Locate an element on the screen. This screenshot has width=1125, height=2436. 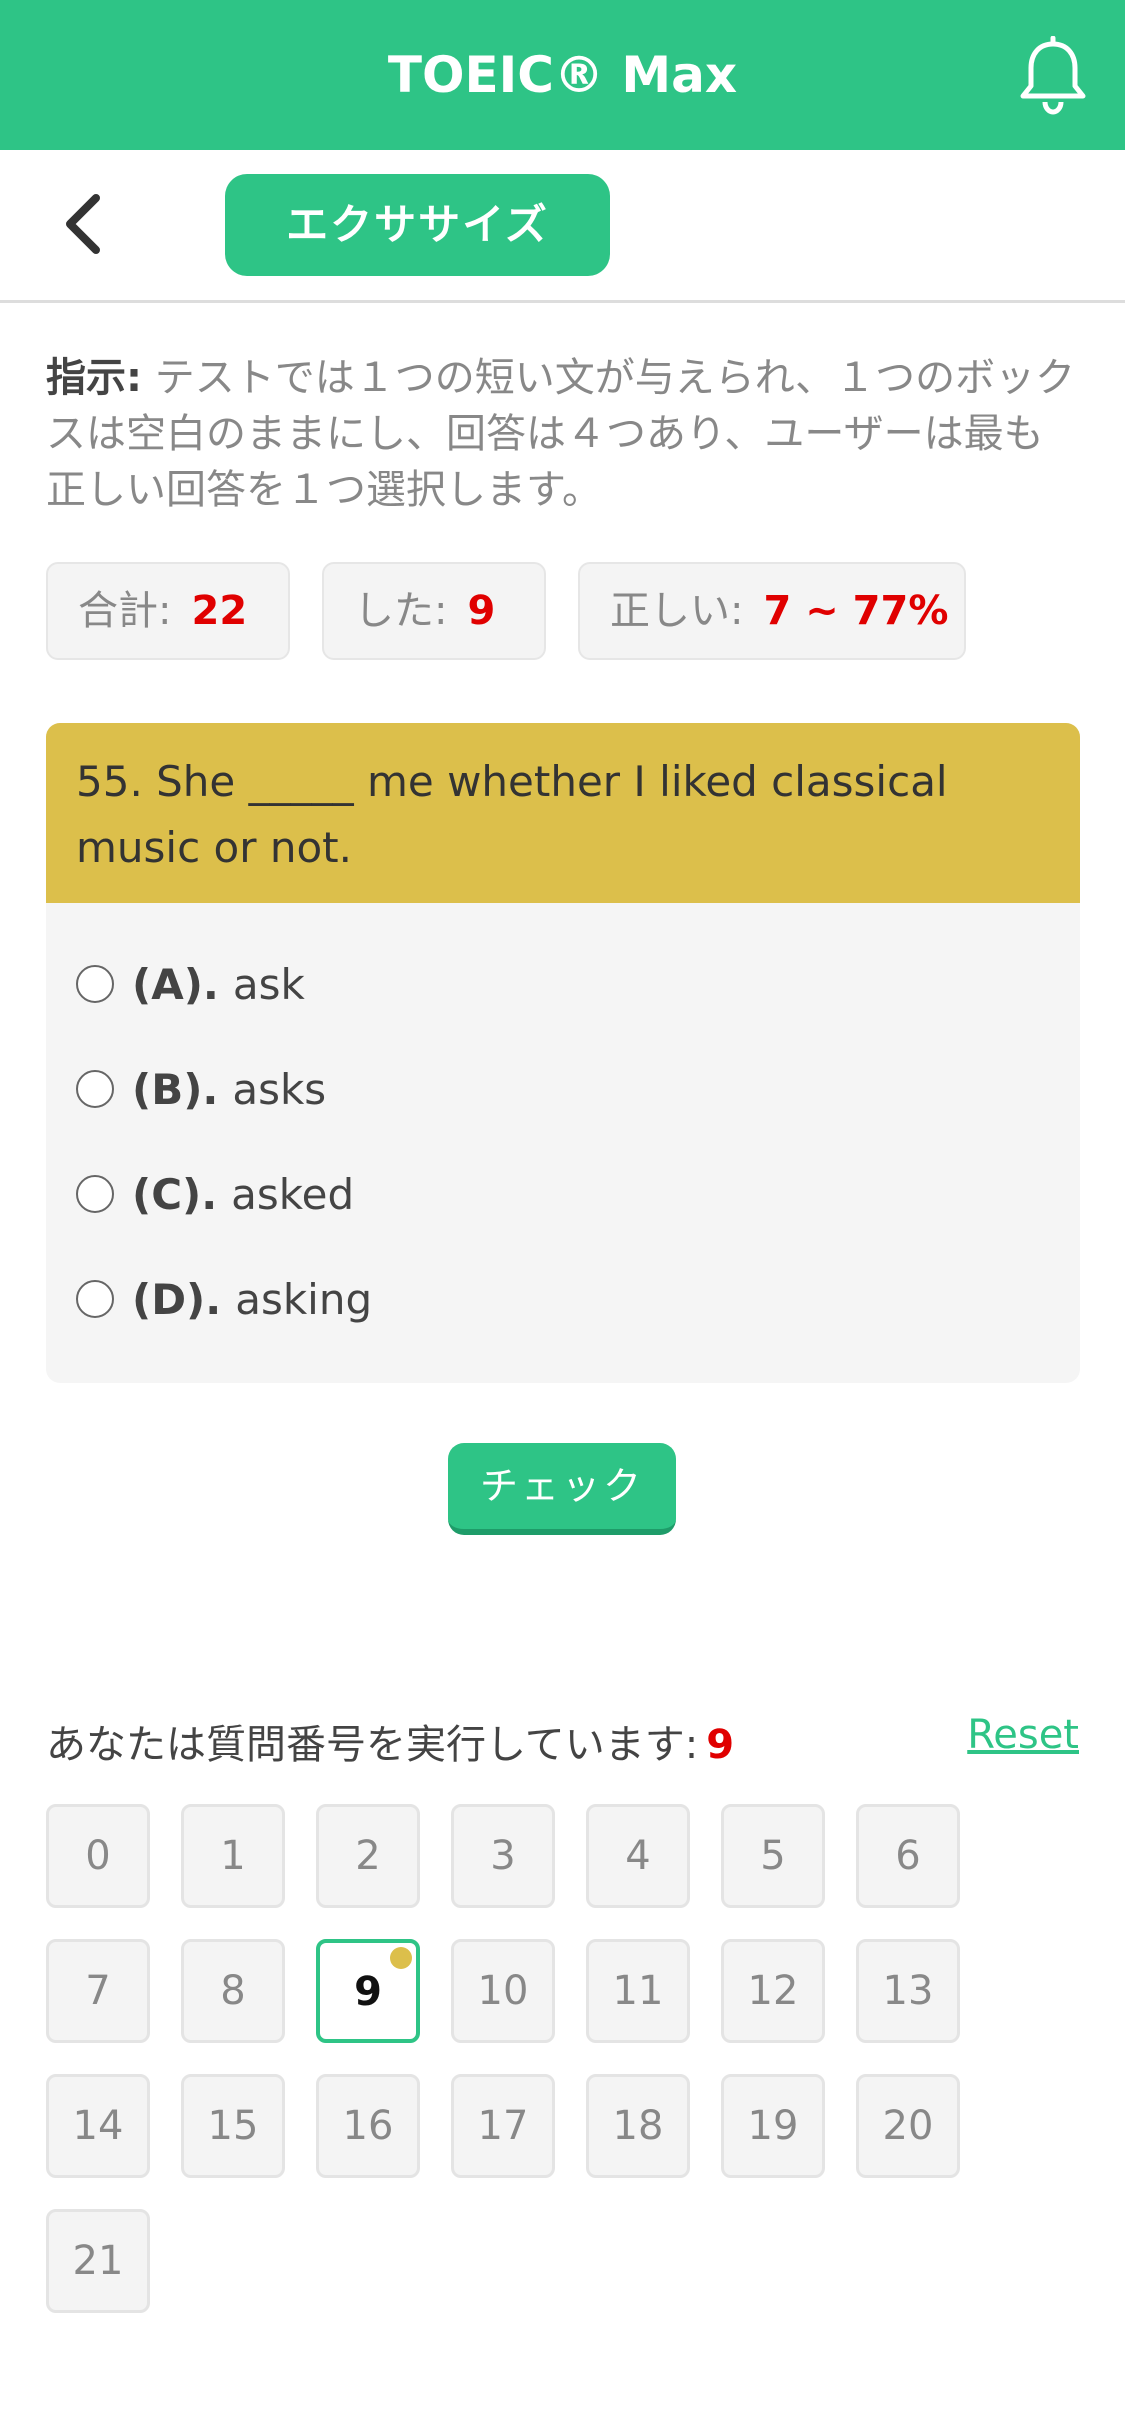
question-number-5: 5 is located at coordinates (773, 1856).